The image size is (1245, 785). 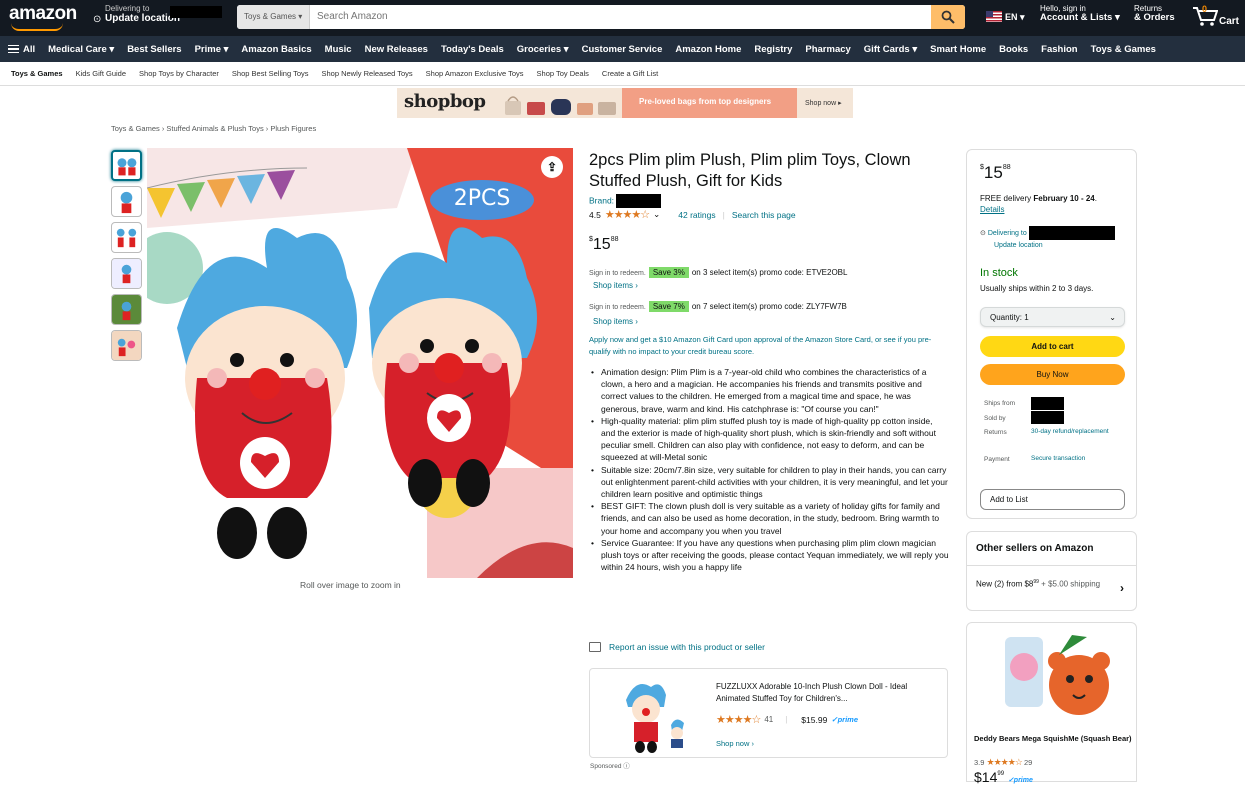 I want to click on chevron-right-icon: ›, so click(x=1122, y=588).